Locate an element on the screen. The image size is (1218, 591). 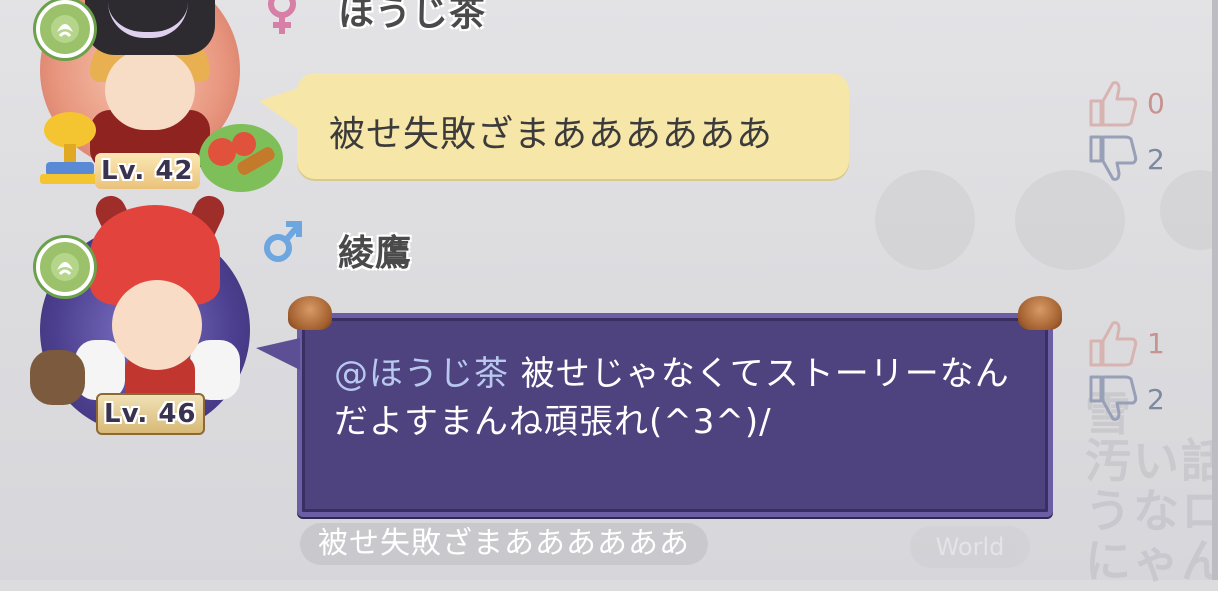
like-count: 0 is located at coordinates (1156, 103).